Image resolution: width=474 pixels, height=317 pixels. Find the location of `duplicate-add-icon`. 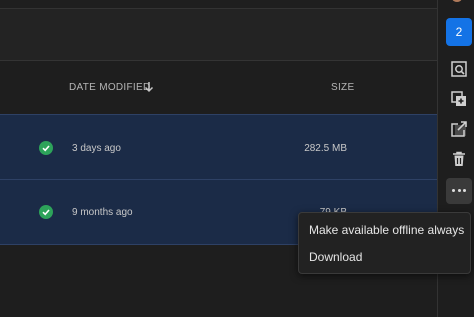

duplicate-add-icon is located at coordinates (459, 99).